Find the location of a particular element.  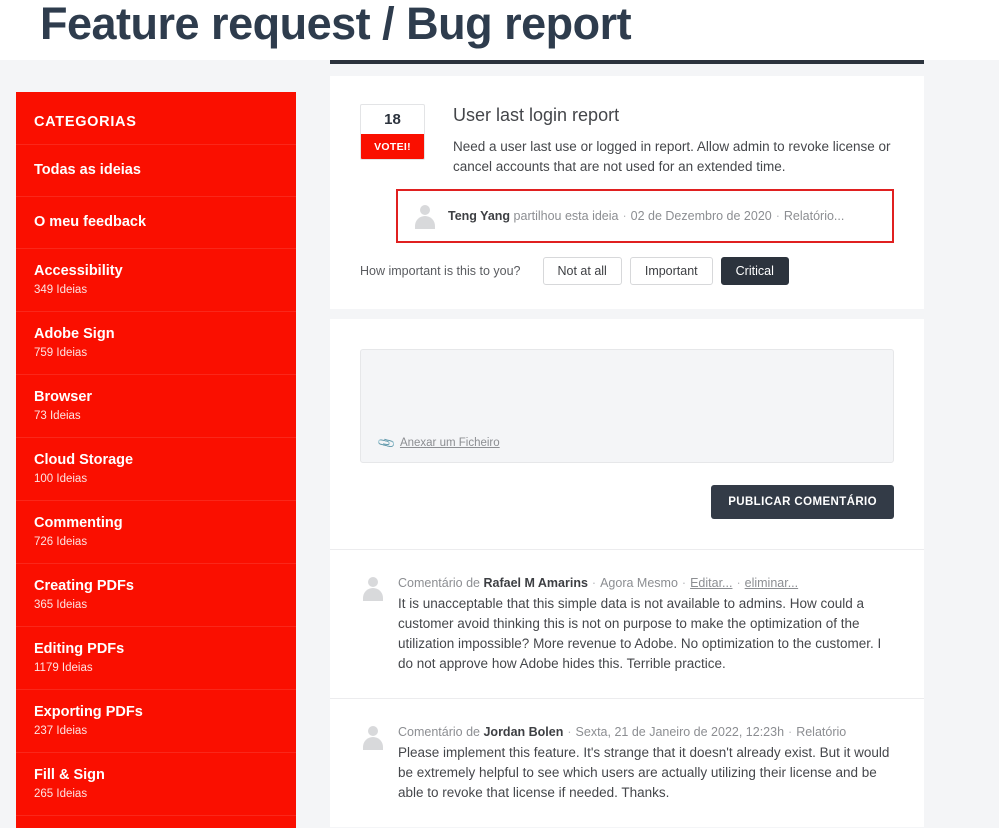

importance-option-important: Important is located at coordinates (671, 271).